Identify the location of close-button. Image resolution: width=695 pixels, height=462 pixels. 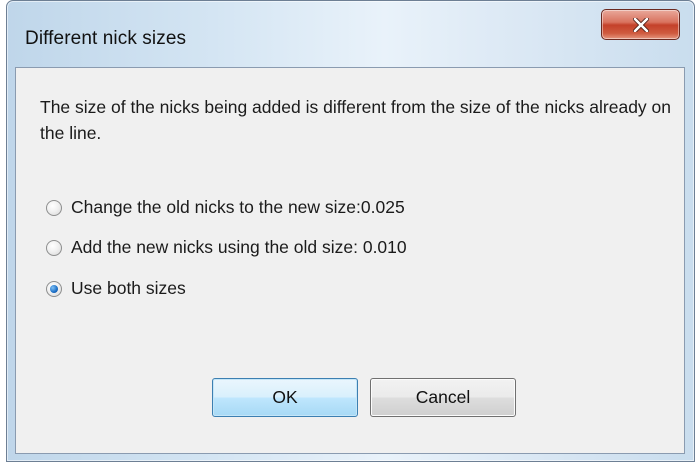
(640, 24).